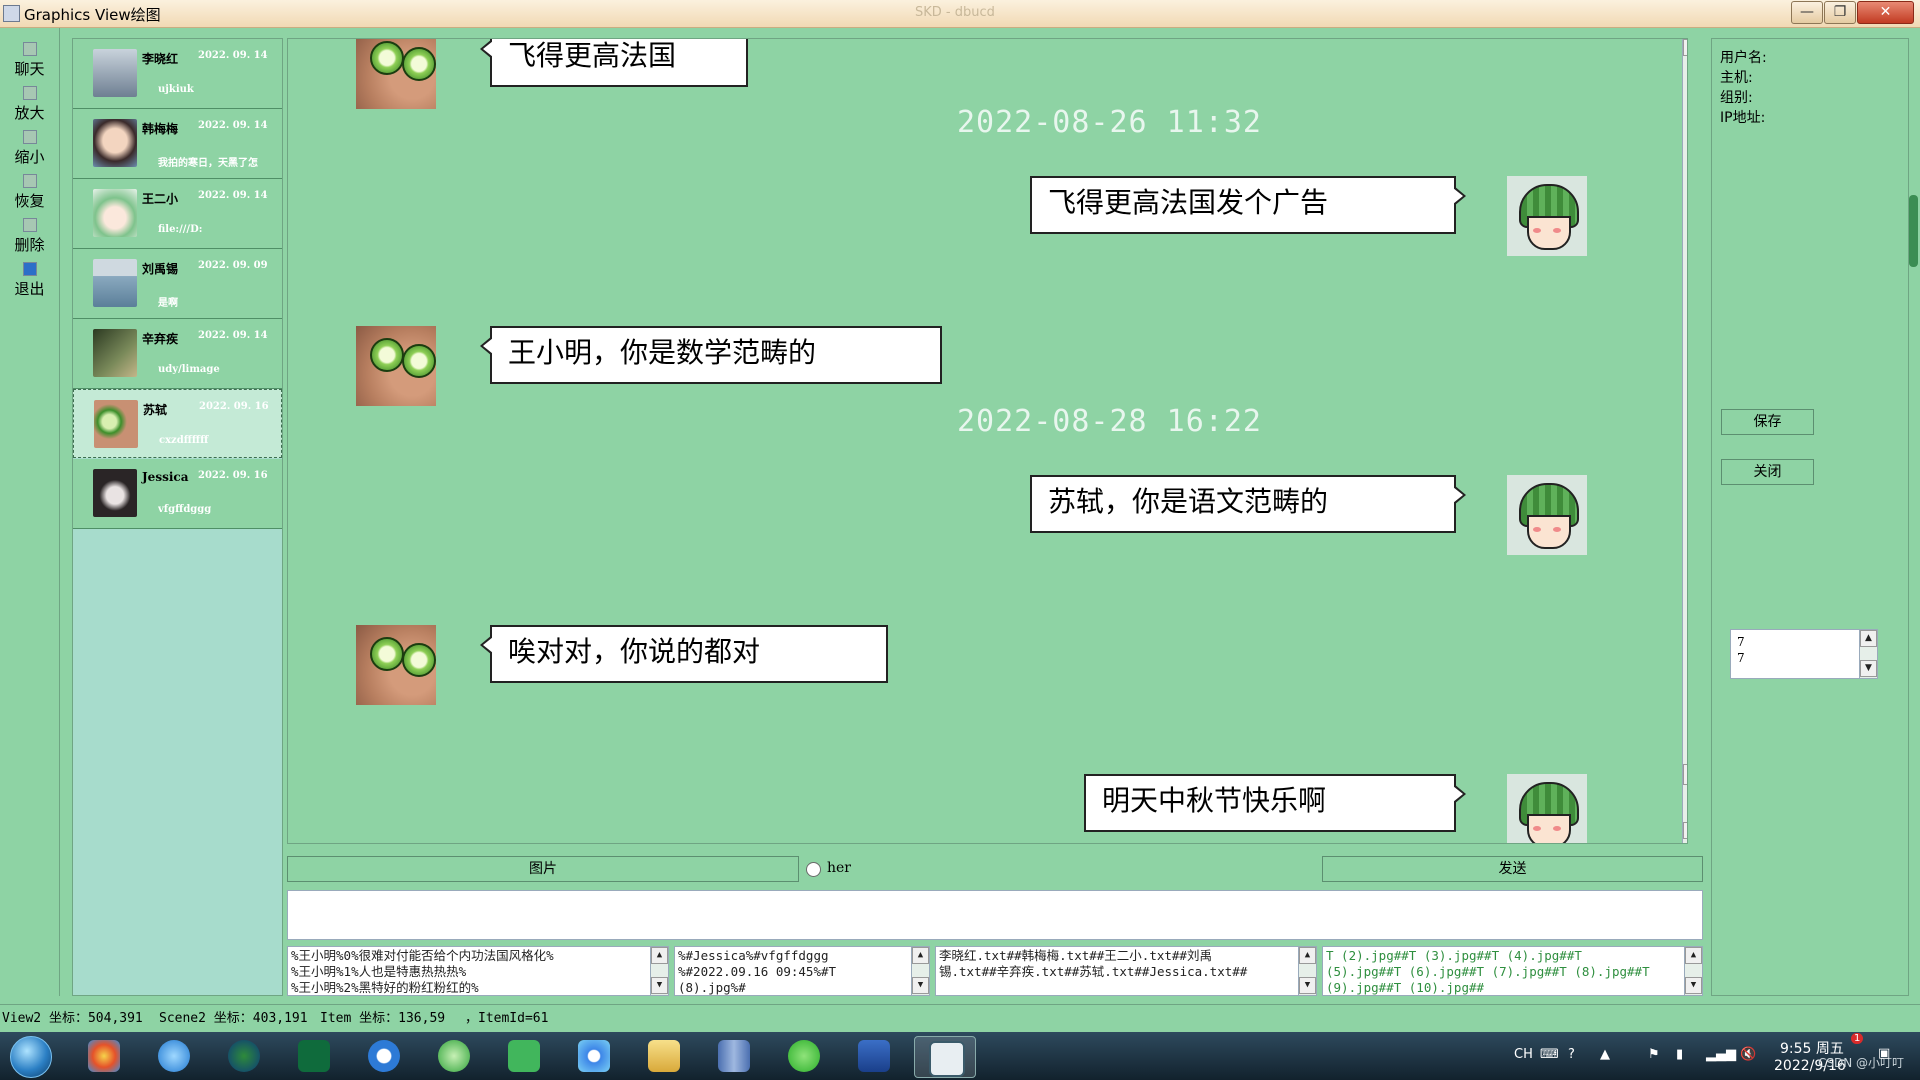 This screenshot has height=1080, width=1920. What do you see at coordinates (454, 1056) in the screenshot?
I see `browser-icon` at bounding box center [454, 1056].